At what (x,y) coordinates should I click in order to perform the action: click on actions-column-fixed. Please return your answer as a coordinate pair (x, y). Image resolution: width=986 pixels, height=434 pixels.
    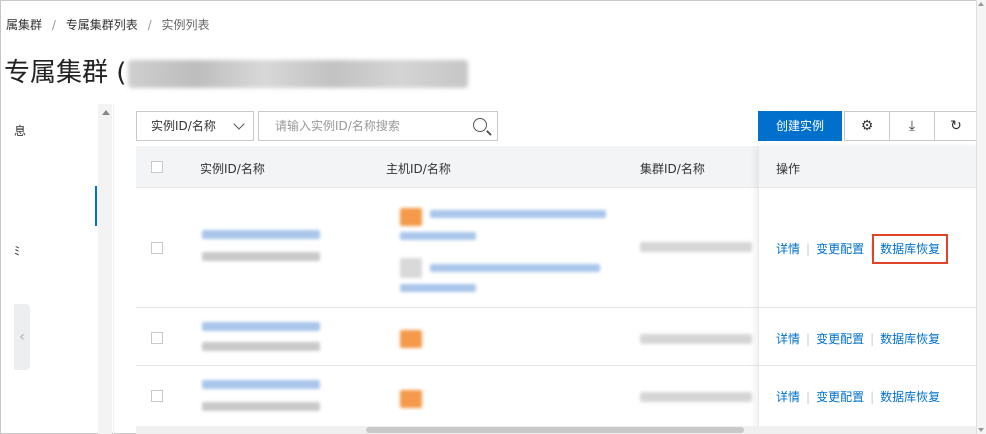
    Looking at the image, I should click on (868, 290).